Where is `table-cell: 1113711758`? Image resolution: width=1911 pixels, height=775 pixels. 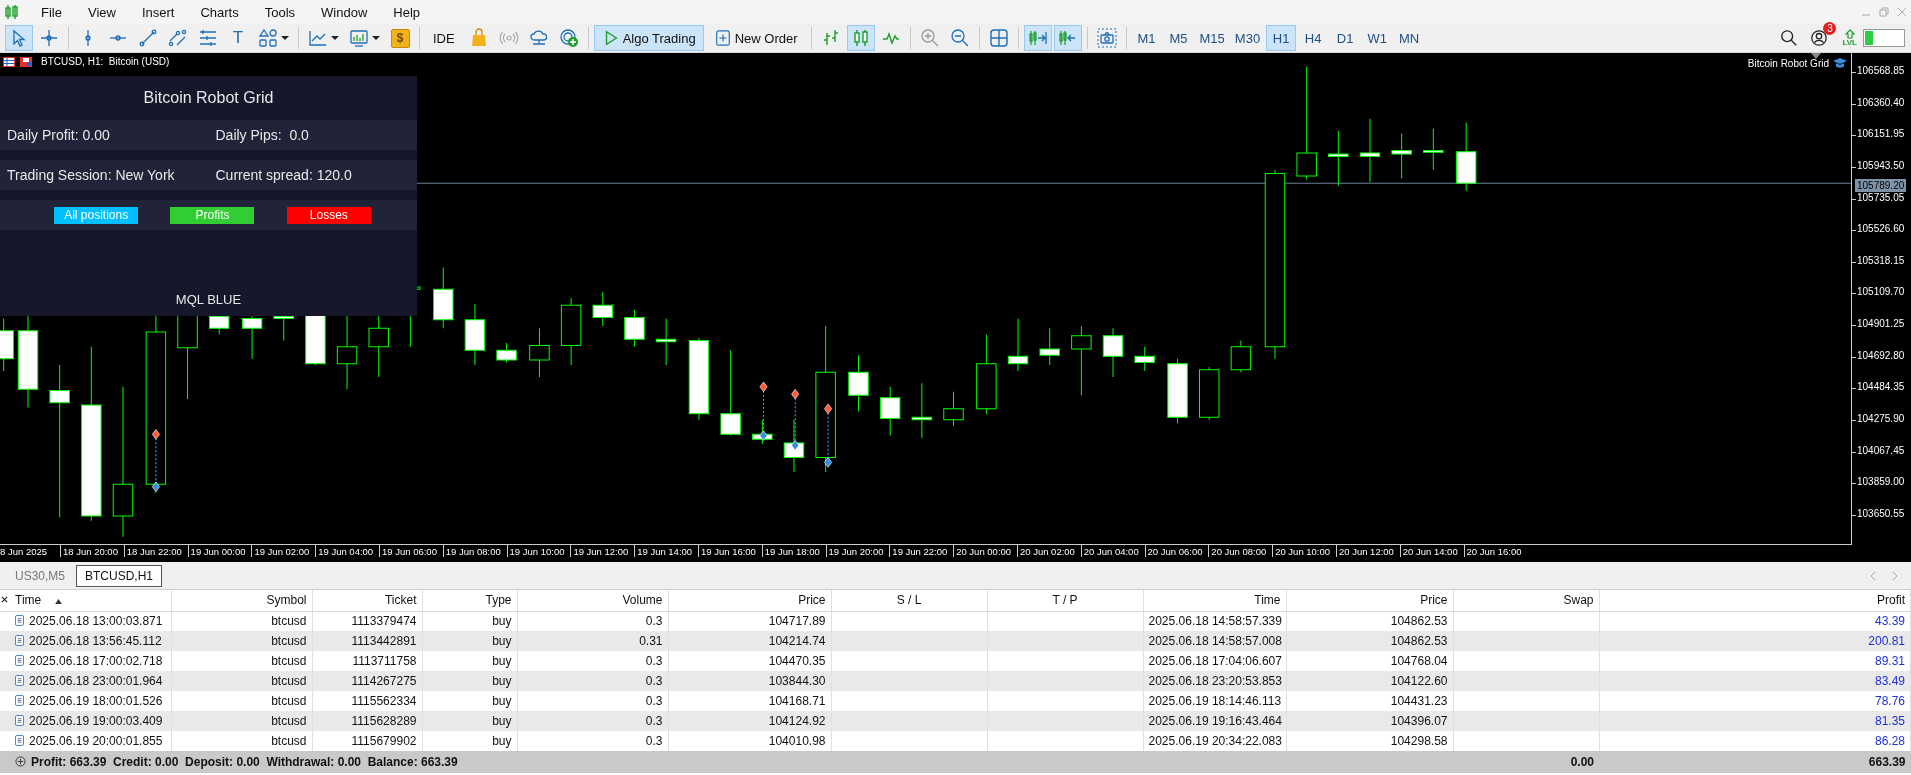 table-cell: 1113711758 is located at coordinates (384, 661).